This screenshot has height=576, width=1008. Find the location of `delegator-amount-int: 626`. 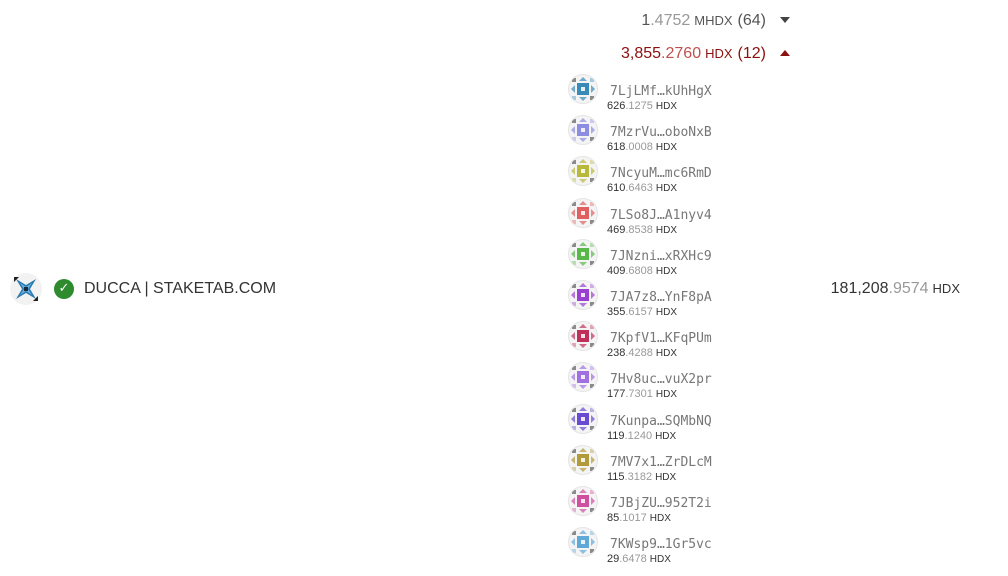

delegator-amount-int: 626 is located at coordinates (616, 106).